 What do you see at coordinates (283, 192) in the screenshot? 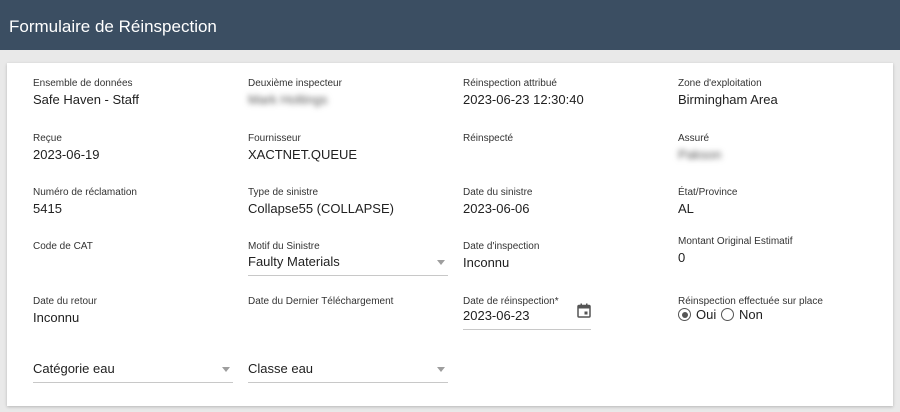
I see `loss-type-label: Type de sinistre` at bounding box center [283, 192].